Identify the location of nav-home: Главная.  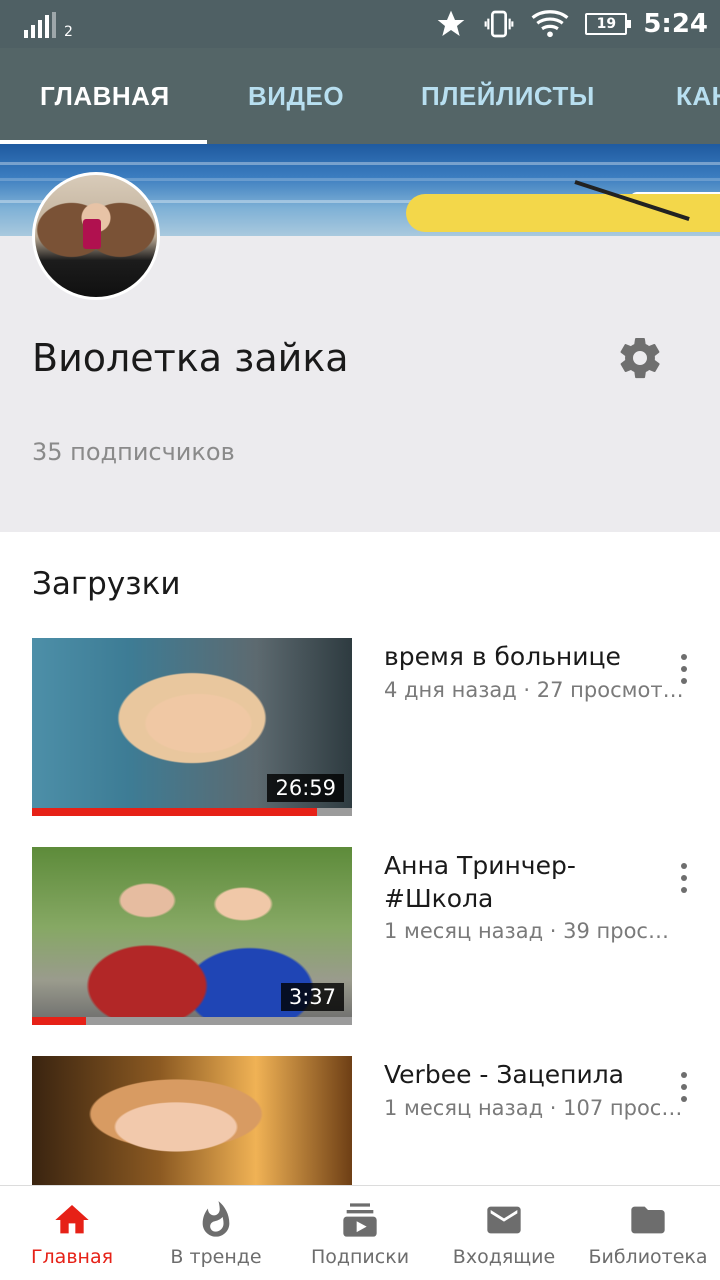
(72, 1233).